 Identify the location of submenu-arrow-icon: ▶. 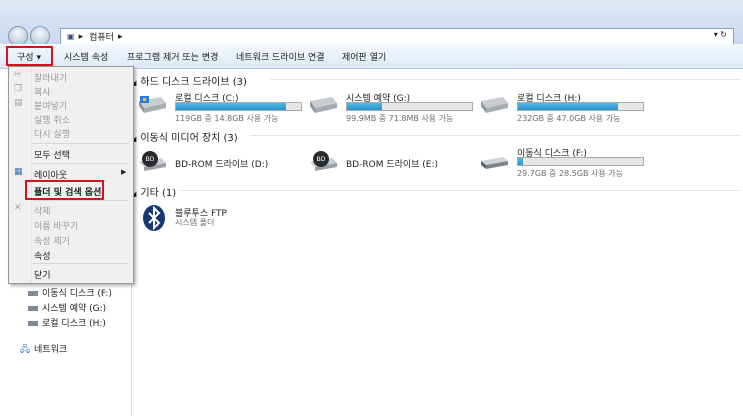
(124, 172).